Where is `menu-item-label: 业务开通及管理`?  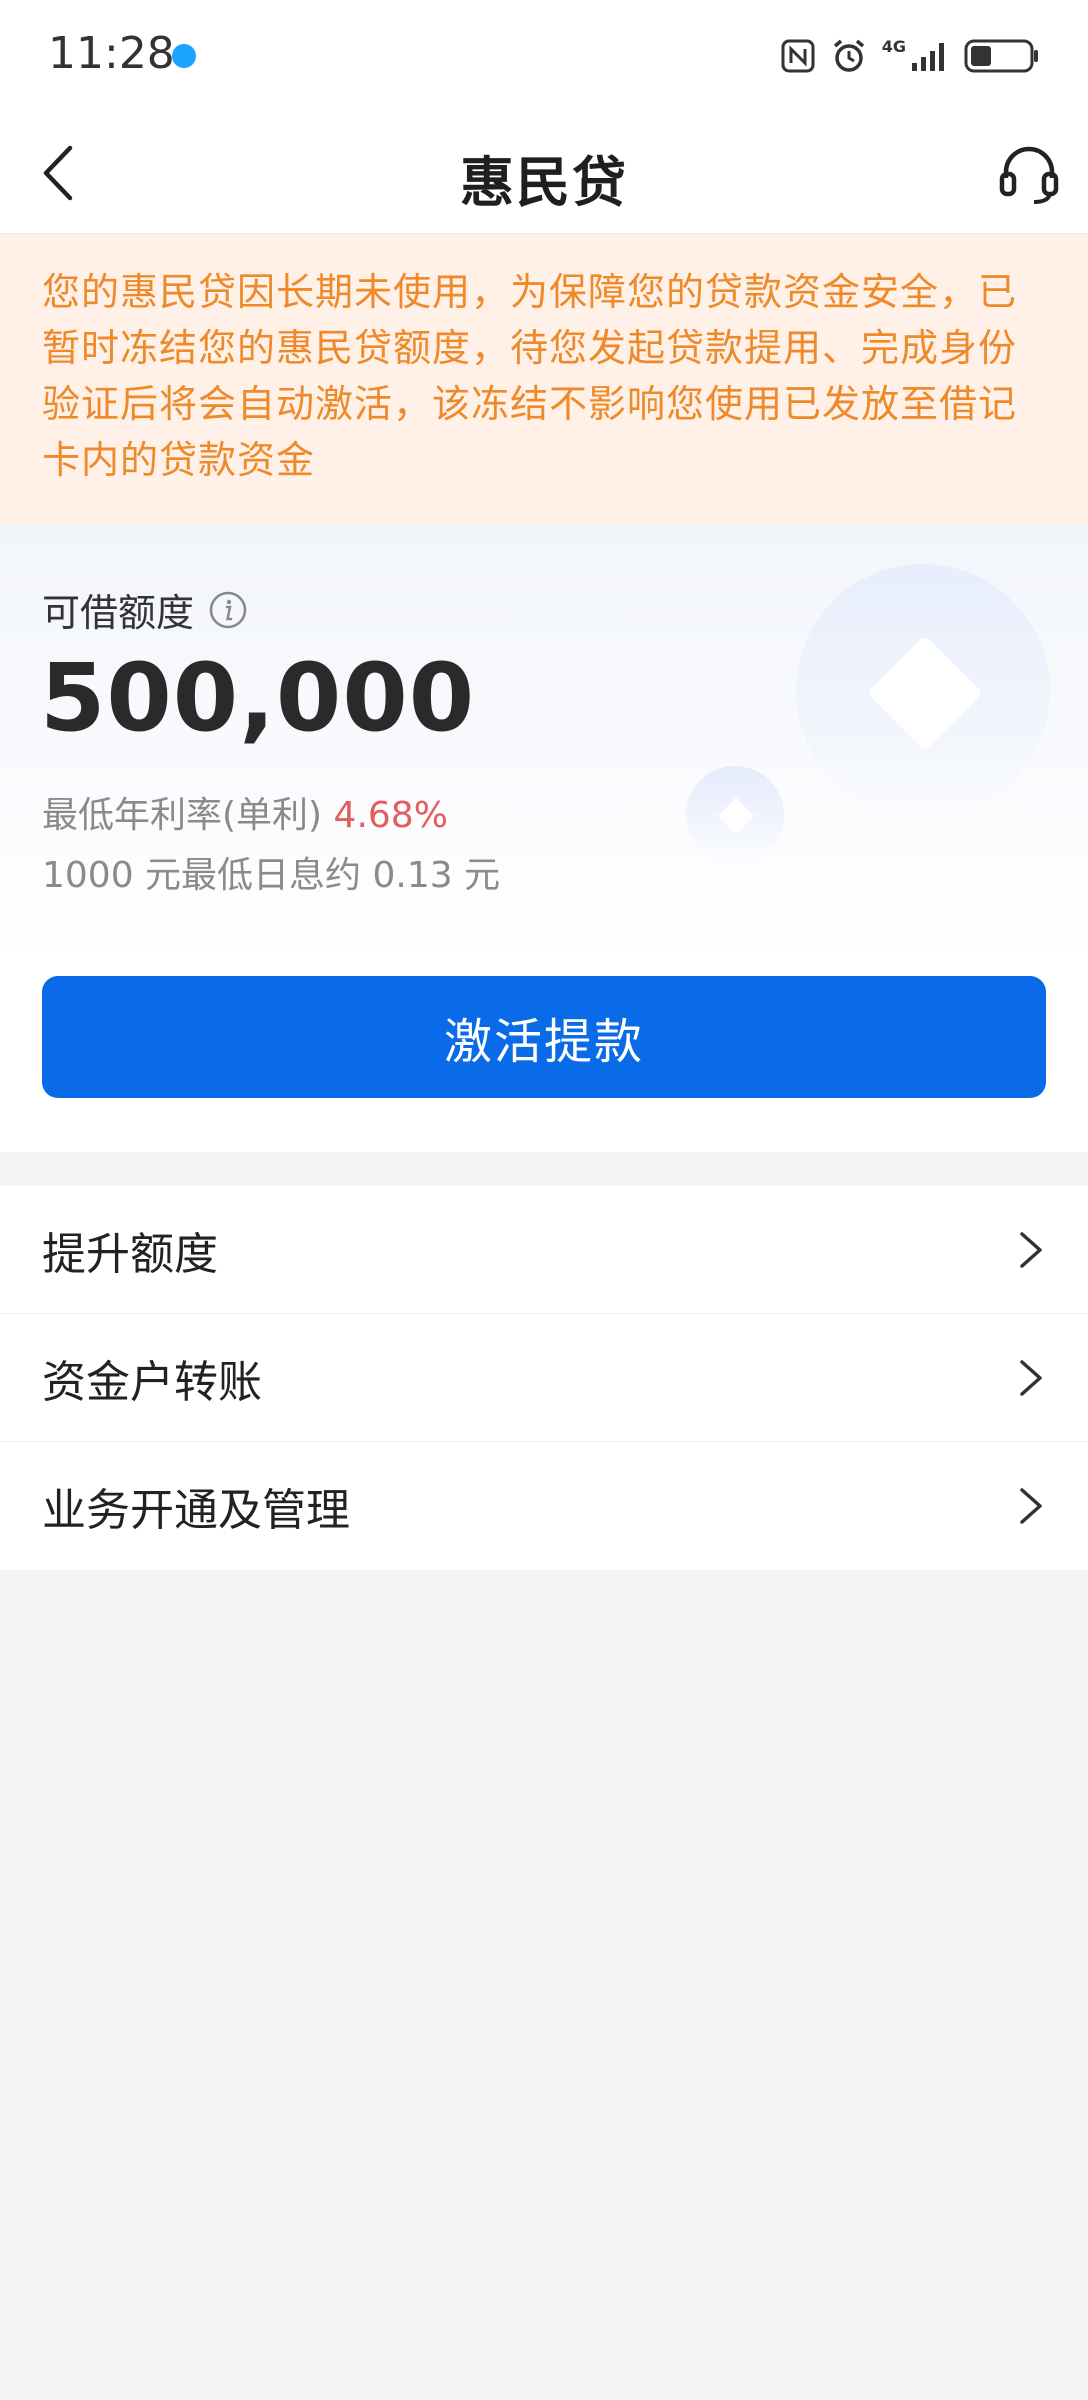
menu-item-label: 业务开通及管理 is located at coordinates (196, 1510).